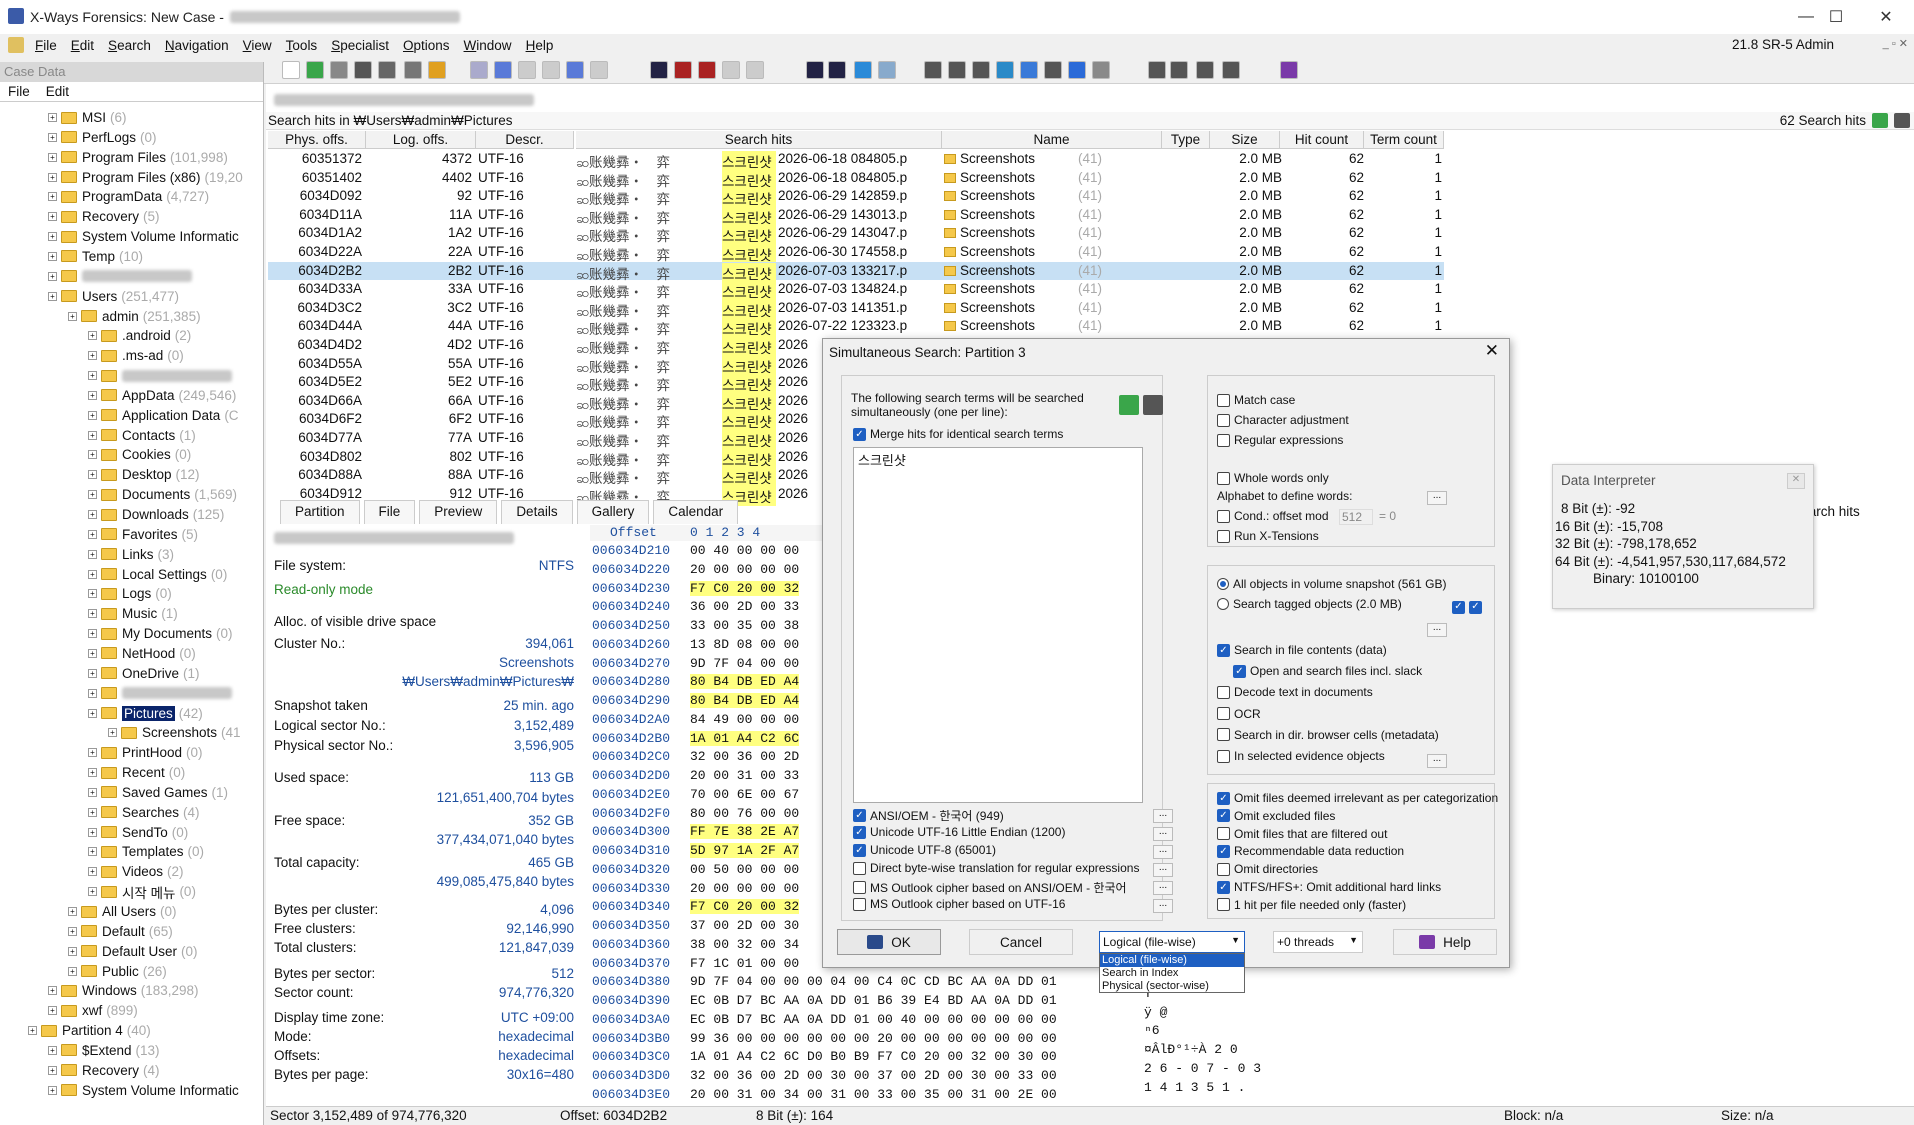 The width and height of the screenshot is (1914, 1125). Describe the element at coordinates (302, 45) in the screenshot. I see `menu-tools: Tools` at that location.